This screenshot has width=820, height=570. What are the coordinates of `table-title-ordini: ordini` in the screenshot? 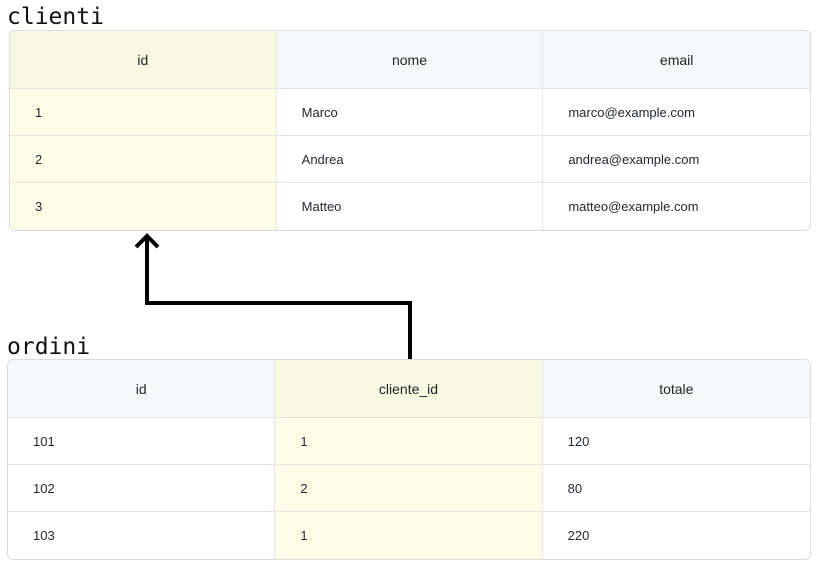 It's located at (49, 347).